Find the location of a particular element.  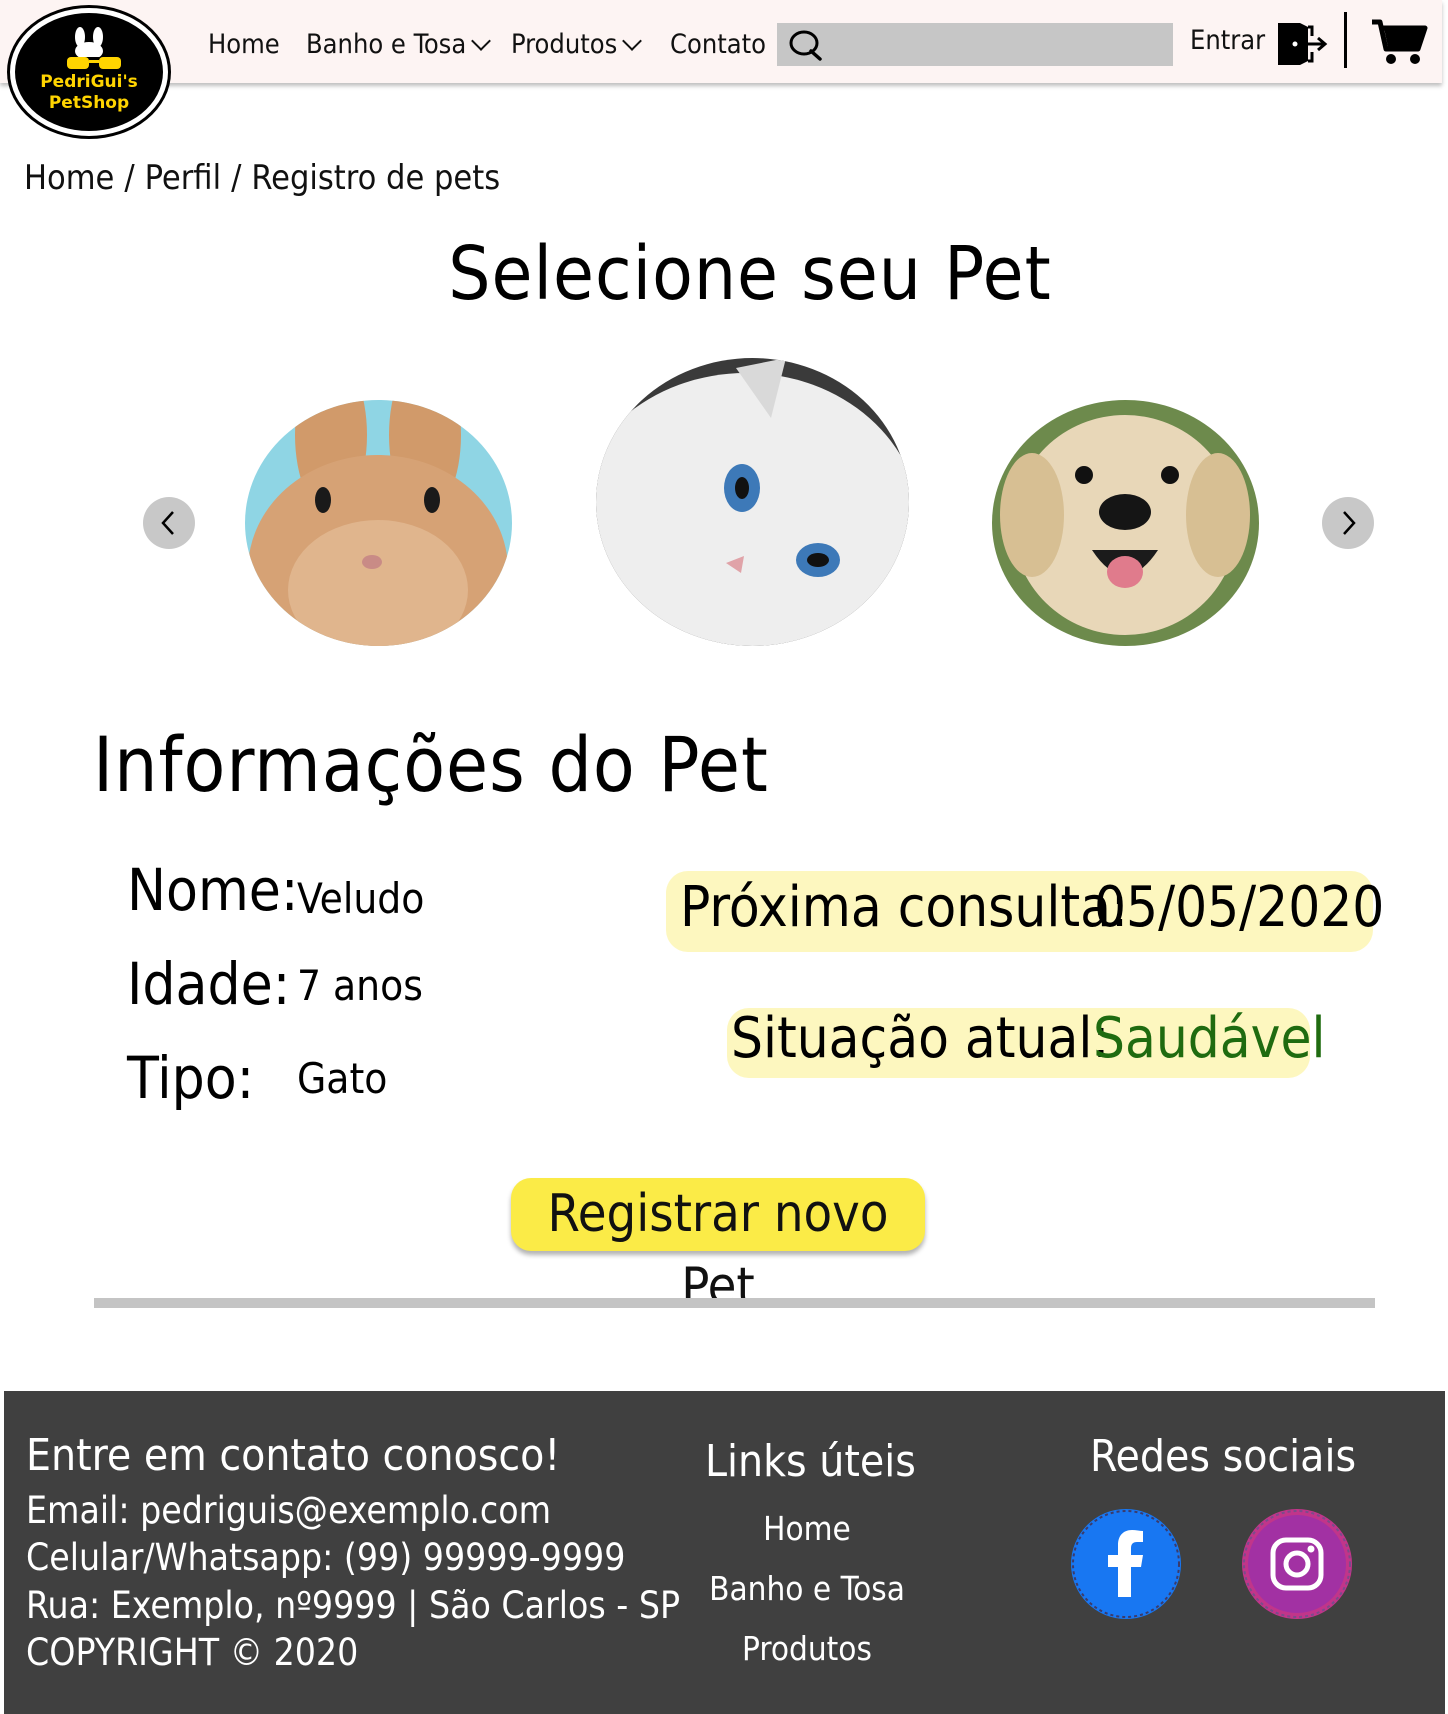

next-appointment-badge: Próxima consulta: 05/05/2020 is located at coordinates (1025, 911).